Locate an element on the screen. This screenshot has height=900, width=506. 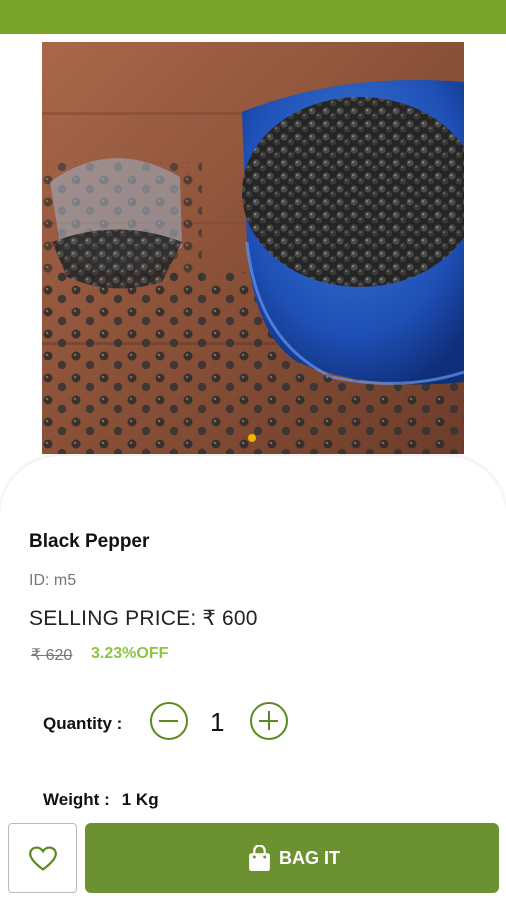
discount-badge: 3.23%OFF is located at coordinates (130, 653).